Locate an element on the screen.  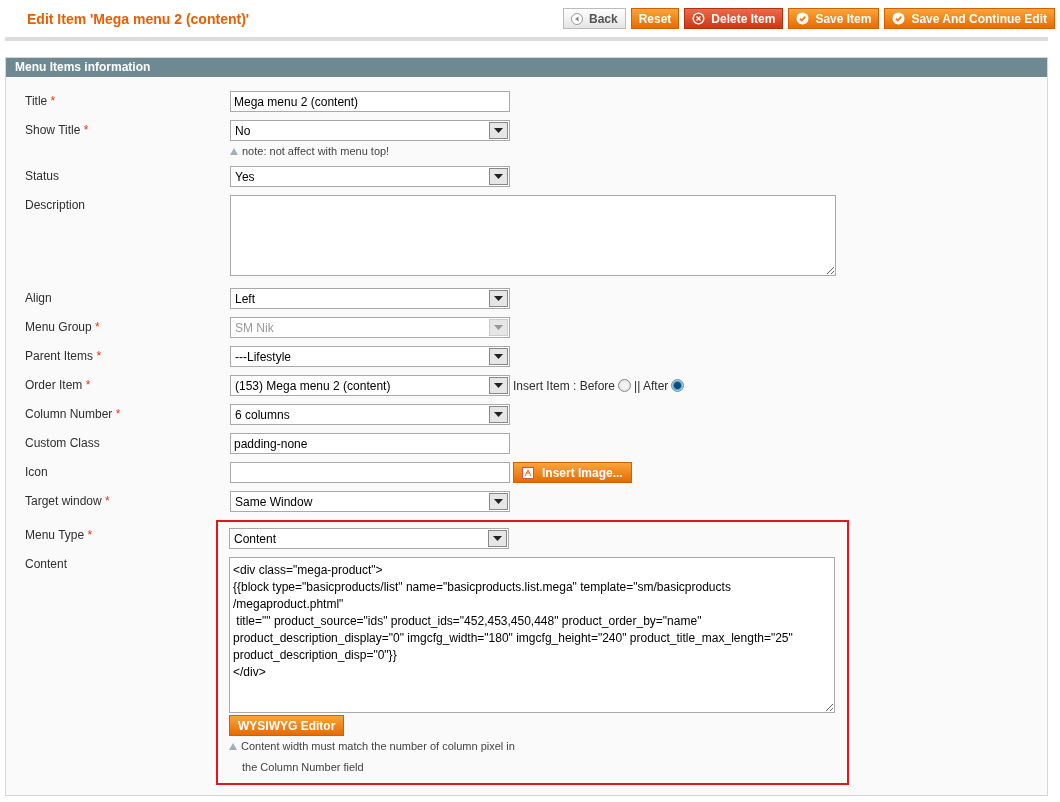
select-field: No is located at coordinates (370, 130).